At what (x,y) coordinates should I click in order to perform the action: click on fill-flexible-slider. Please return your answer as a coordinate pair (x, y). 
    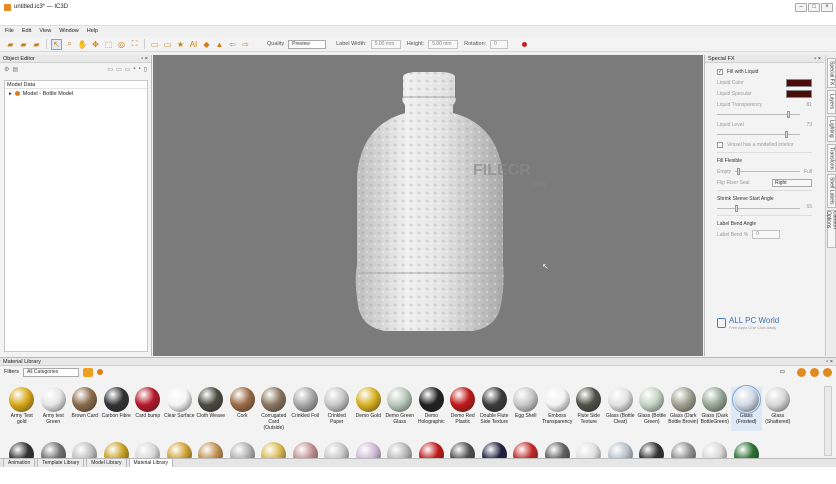
    Looking at the image, I should click on (767, 171).